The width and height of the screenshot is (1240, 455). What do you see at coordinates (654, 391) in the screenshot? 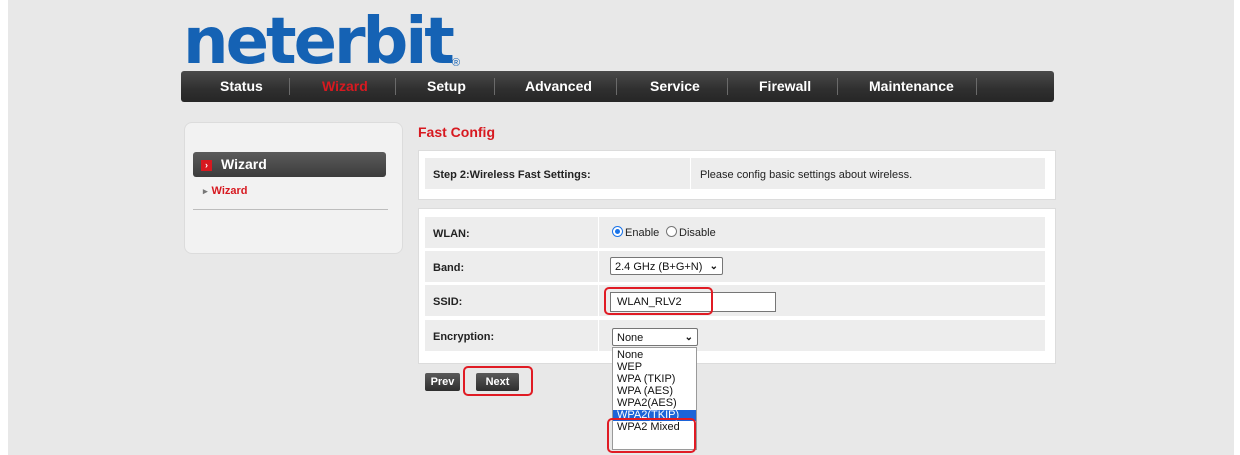
I see `encryption-option: WPA (AES)` at bounding box center [654, 391].